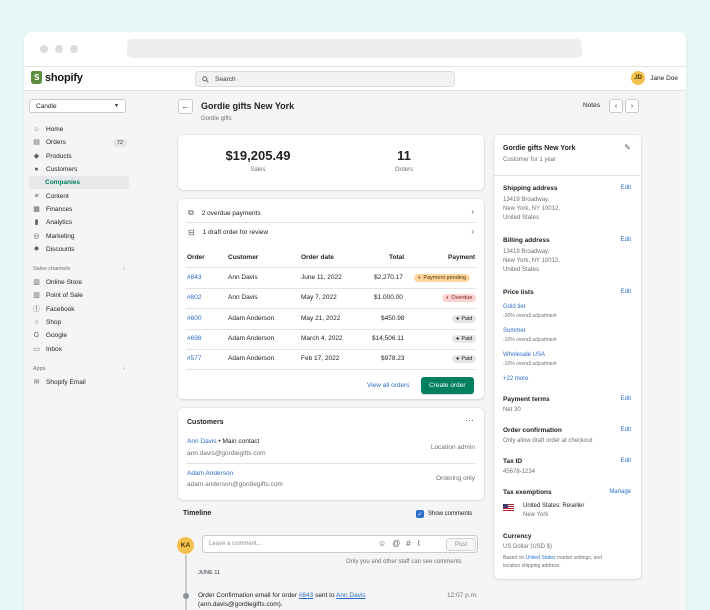 The width and height of the screenshot is (710, 610). I want to click on show-comments-checkbox: ✓ Show comments, so click(444, 514).